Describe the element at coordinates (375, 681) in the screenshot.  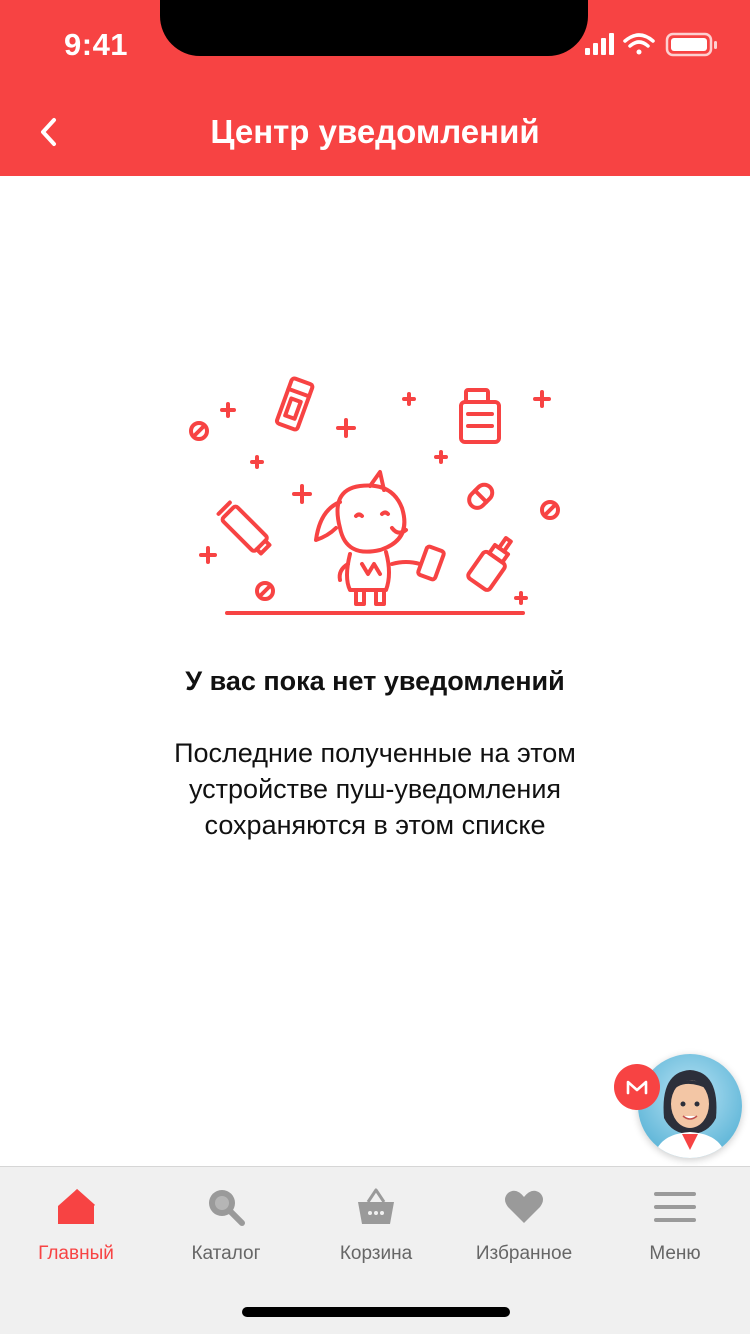
I see `empty-state-title: У вас пока нет уведомлений` at that location.